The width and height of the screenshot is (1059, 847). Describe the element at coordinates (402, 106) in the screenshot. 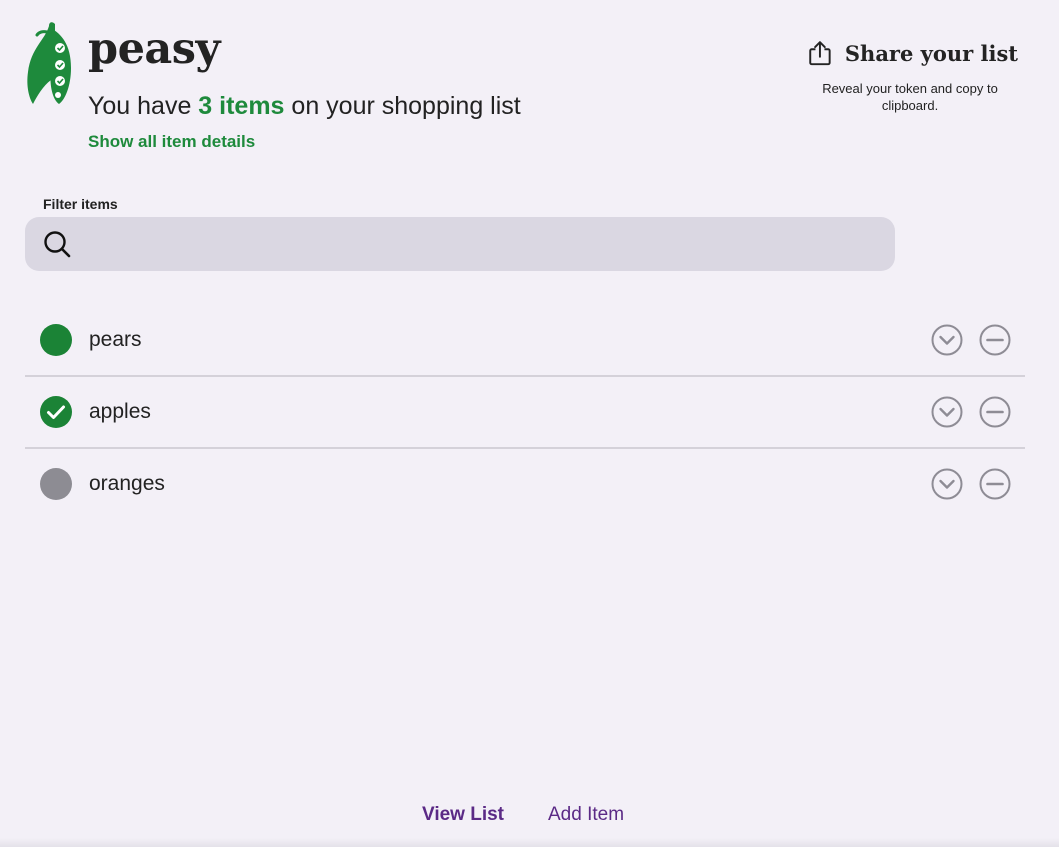

I see `summary-suffix: on your shopping list` at that location.